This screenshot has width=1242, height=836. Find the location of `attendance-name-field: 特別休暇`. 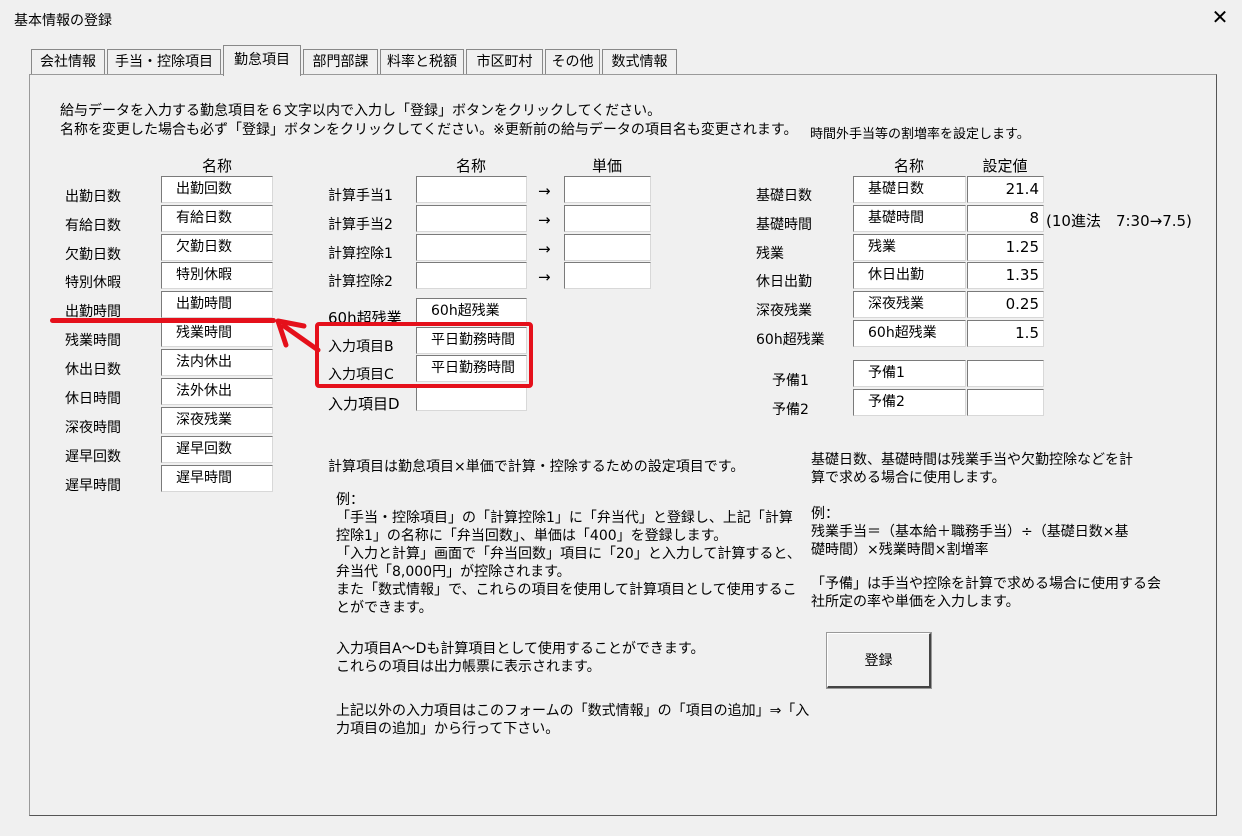

attendance-name-field: 特別休暇 is located at coordinates (217, 275).